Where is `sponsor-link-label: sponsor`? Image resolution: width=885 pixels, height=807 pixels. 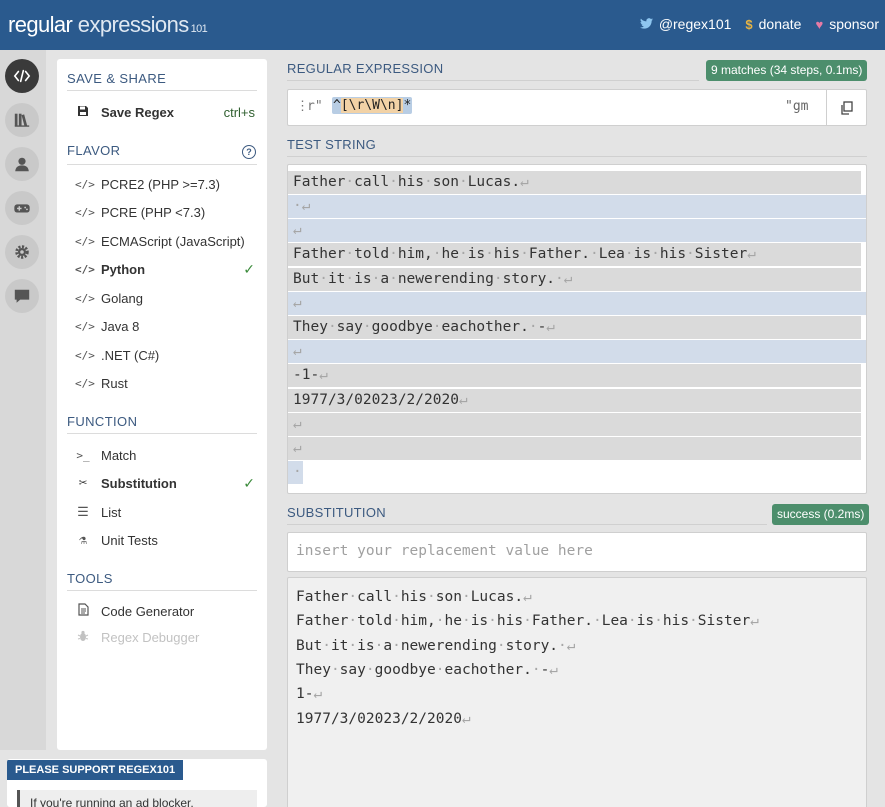
sponsor-link-label: sponsor is located at coordinates (854, 24).